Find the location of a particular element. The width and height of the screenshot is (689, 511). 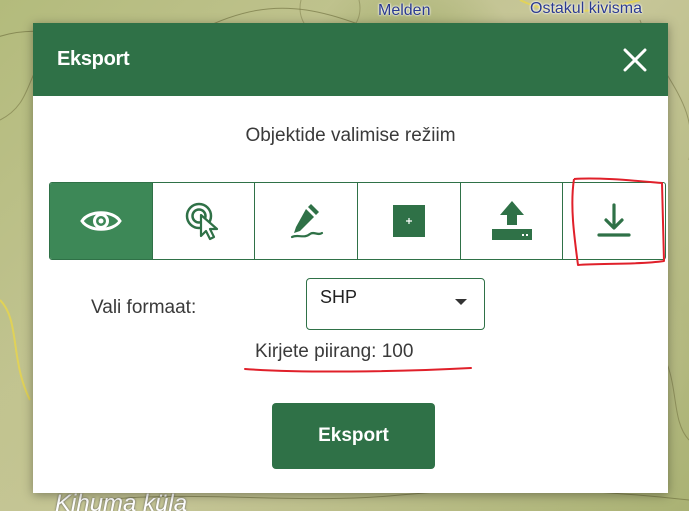

close-button is located at coordinates (635, 60).